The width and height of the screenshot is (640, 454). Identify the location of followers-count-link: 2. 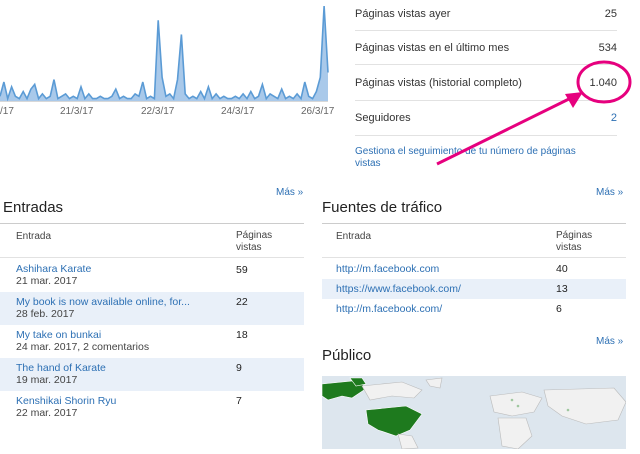
(614, 118).